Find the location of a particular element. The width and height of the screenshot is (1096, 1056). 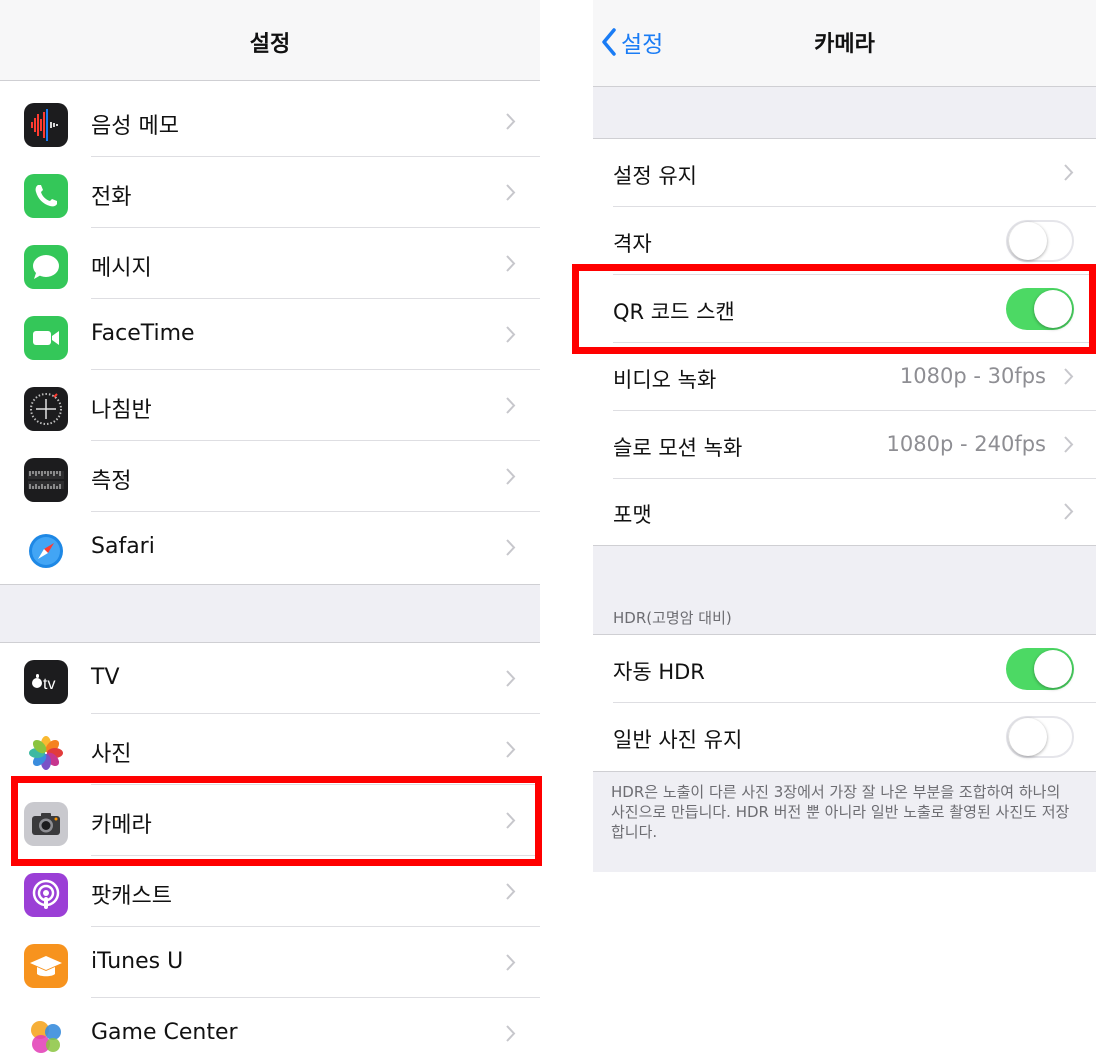

settings-item-label: Safari is located at coordinates (123, 546).